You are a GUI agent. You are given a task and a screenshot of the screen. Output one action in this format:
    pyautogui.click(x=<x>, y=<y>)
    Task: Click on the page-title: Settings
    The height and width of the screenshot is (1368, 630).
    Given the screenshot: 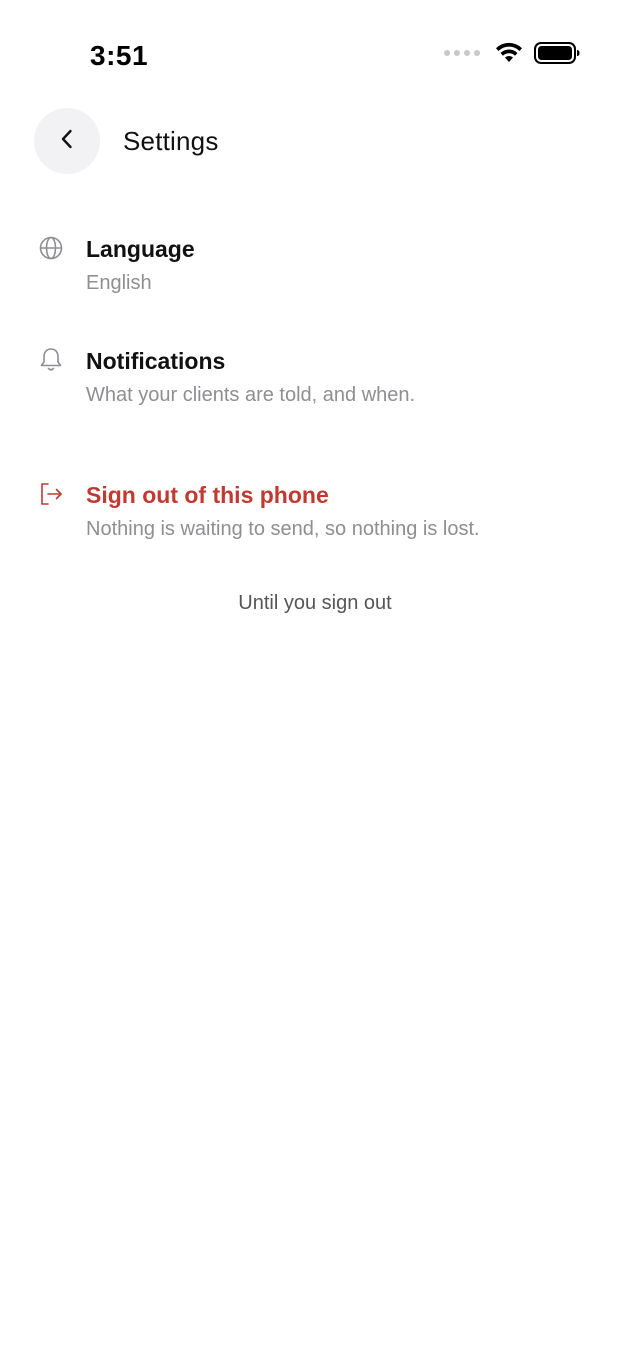 What is the action you would take?
    pyautogui.click(x=171, y=140)
    